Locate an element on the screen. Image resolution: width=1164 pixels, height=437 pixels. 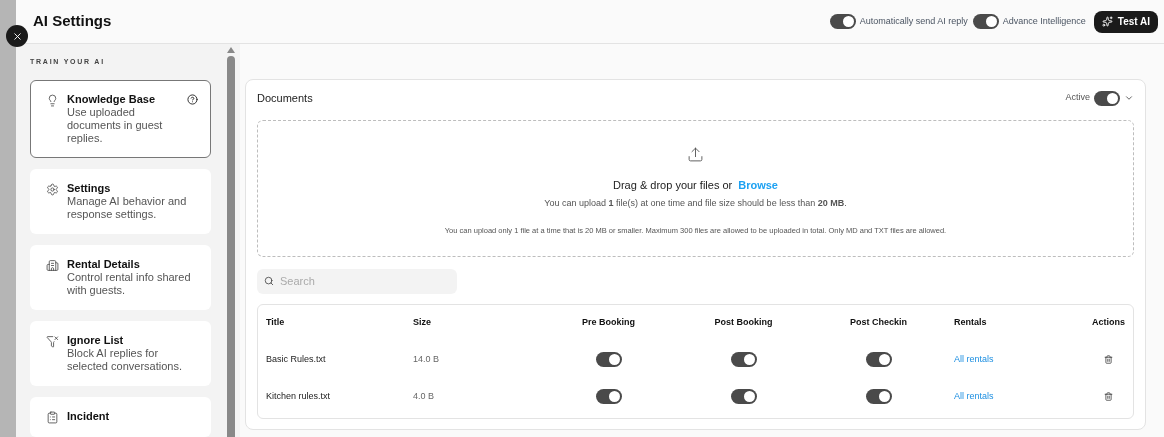
column-header: Actions is located at coordinates (1108, 323).